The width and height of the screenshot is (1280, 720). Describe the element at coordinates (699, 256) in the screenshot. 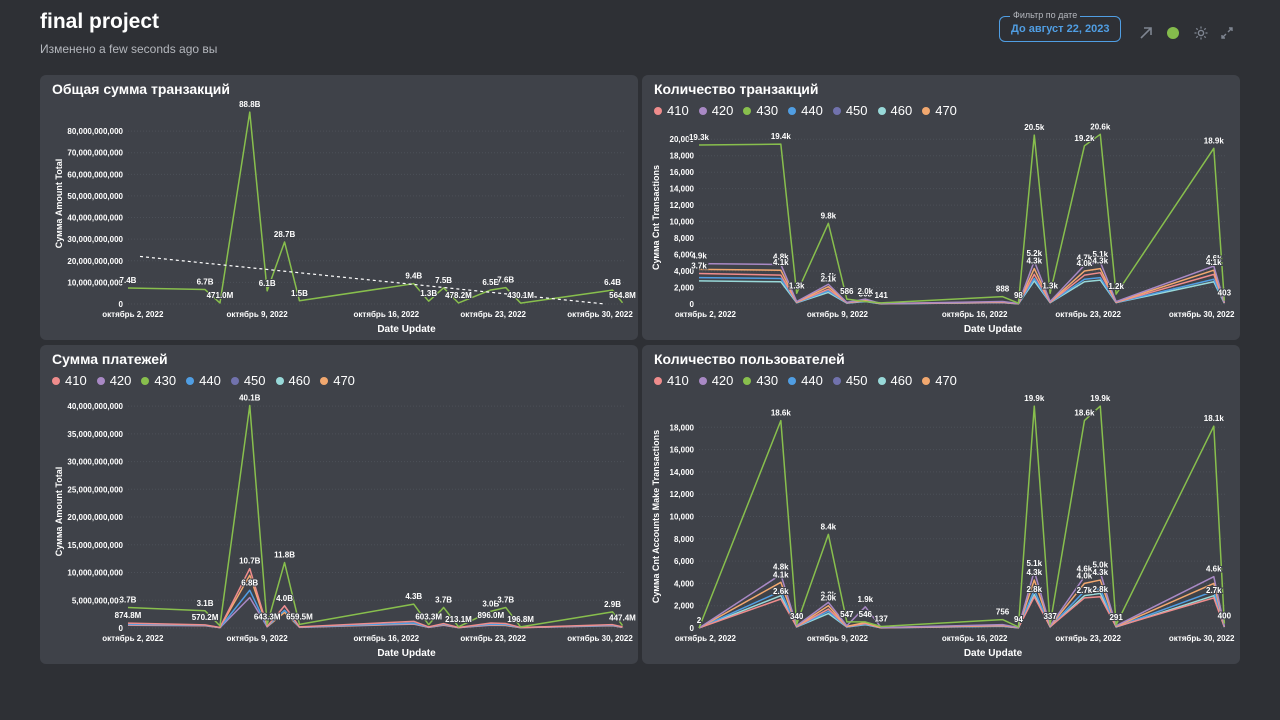

I see `data-label: 4.9k` at that location.